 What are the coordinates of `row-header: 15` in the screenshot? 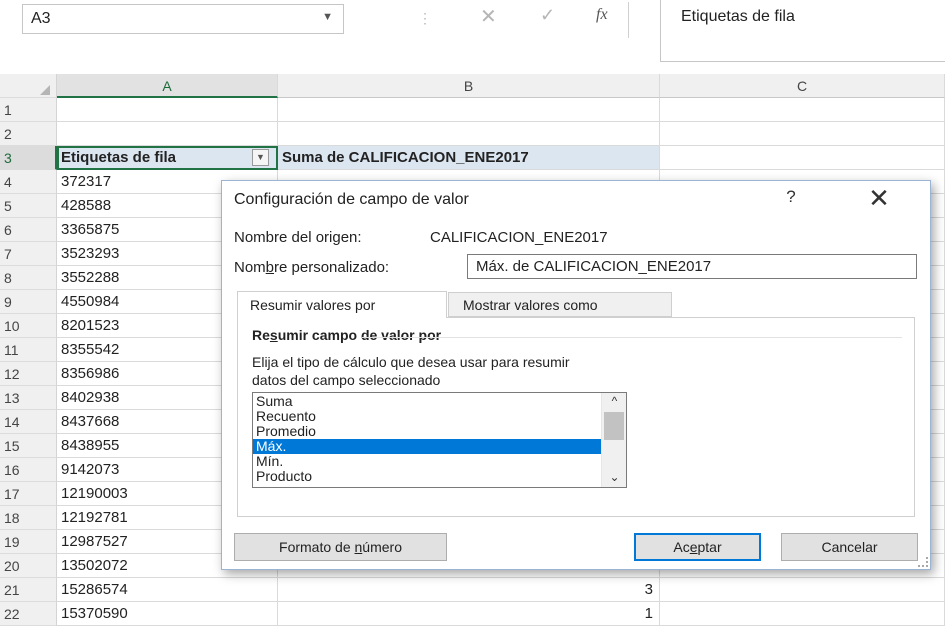 It's located at (28, 446).